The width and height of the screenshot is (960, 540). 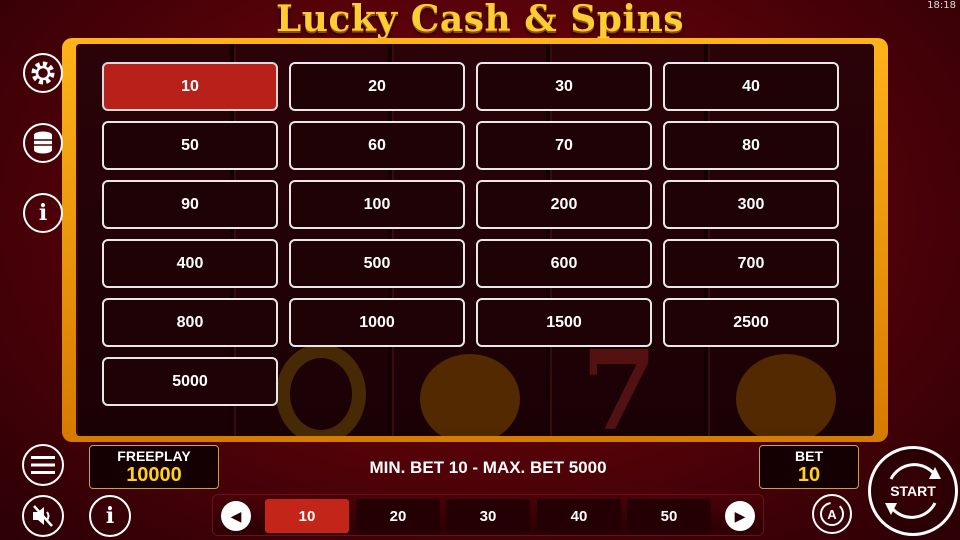 I want to click on settings-button, so click(x=43, y=73).